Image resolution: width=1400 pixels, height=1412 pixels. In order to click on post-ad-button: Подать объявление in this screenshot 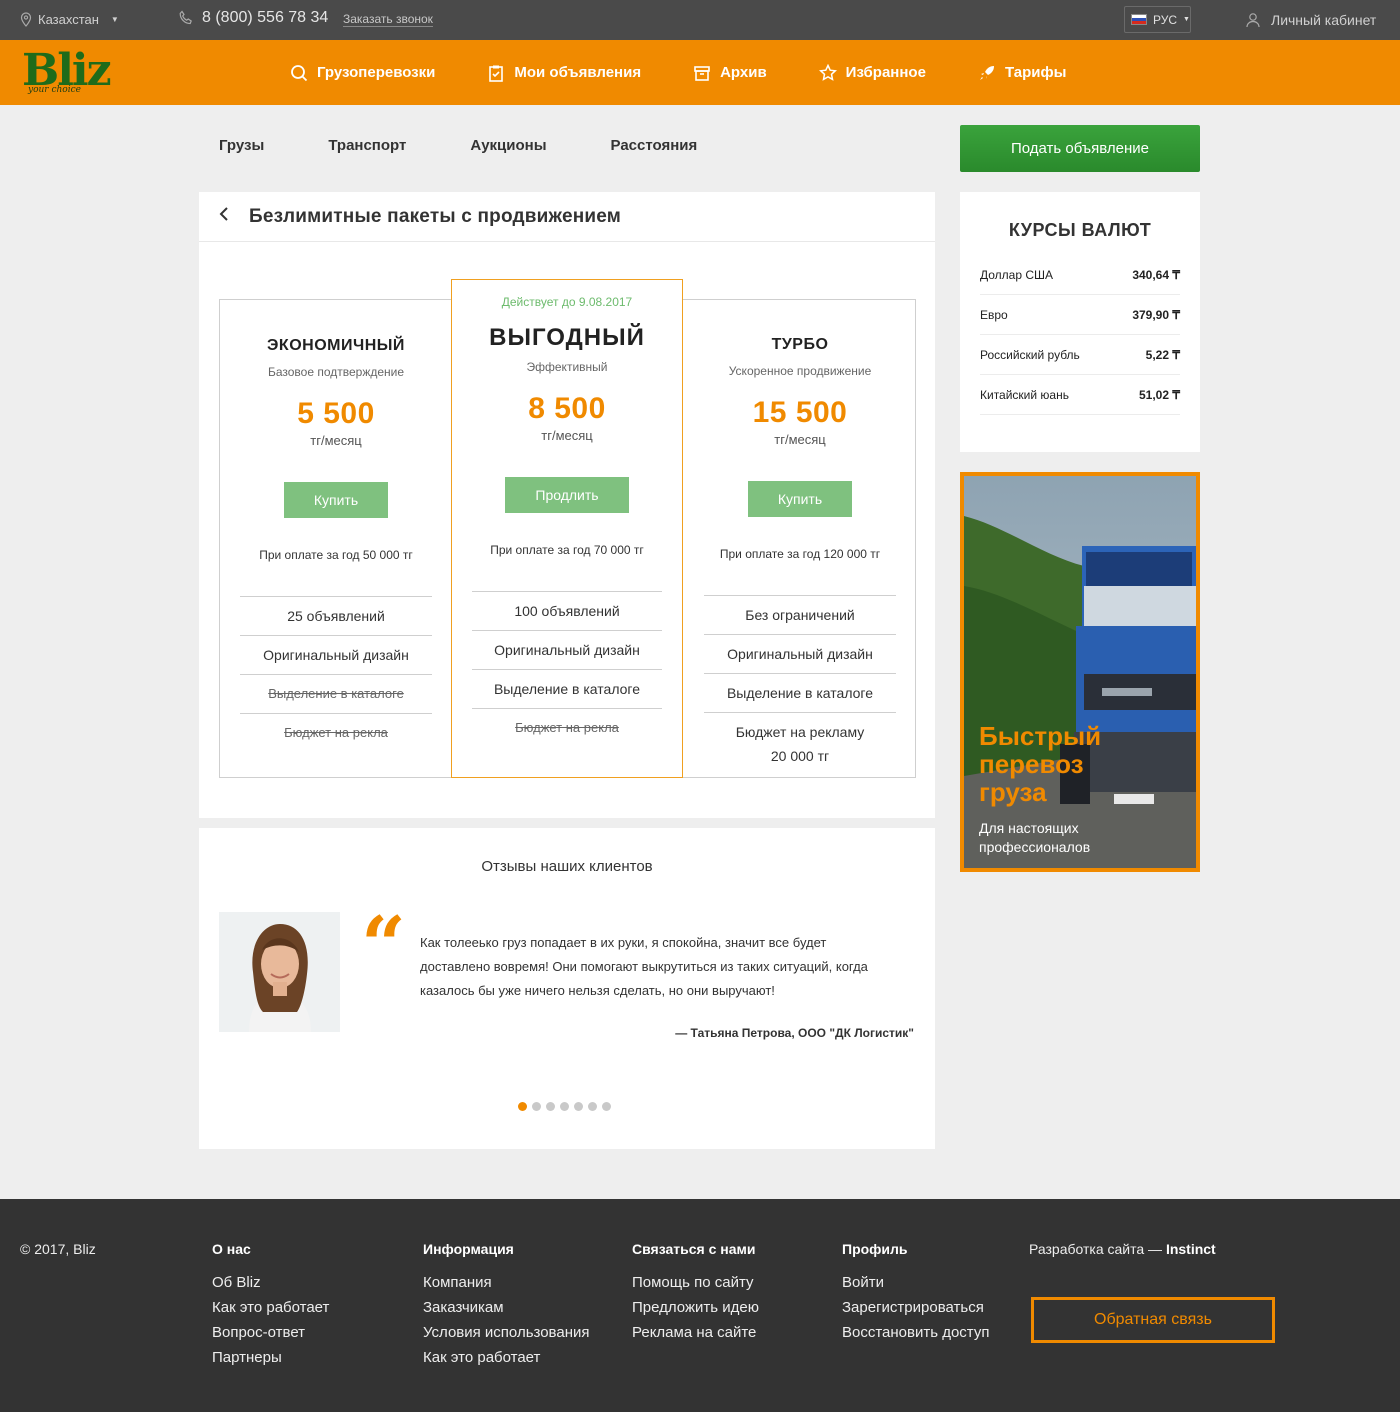, I will do `click(1080, 148)`.